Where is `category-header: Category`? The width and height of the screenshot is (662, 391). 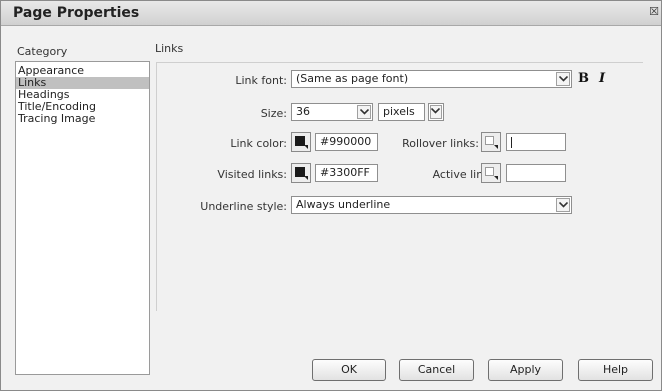 category-header: Category is located at coordinates (42, 51).